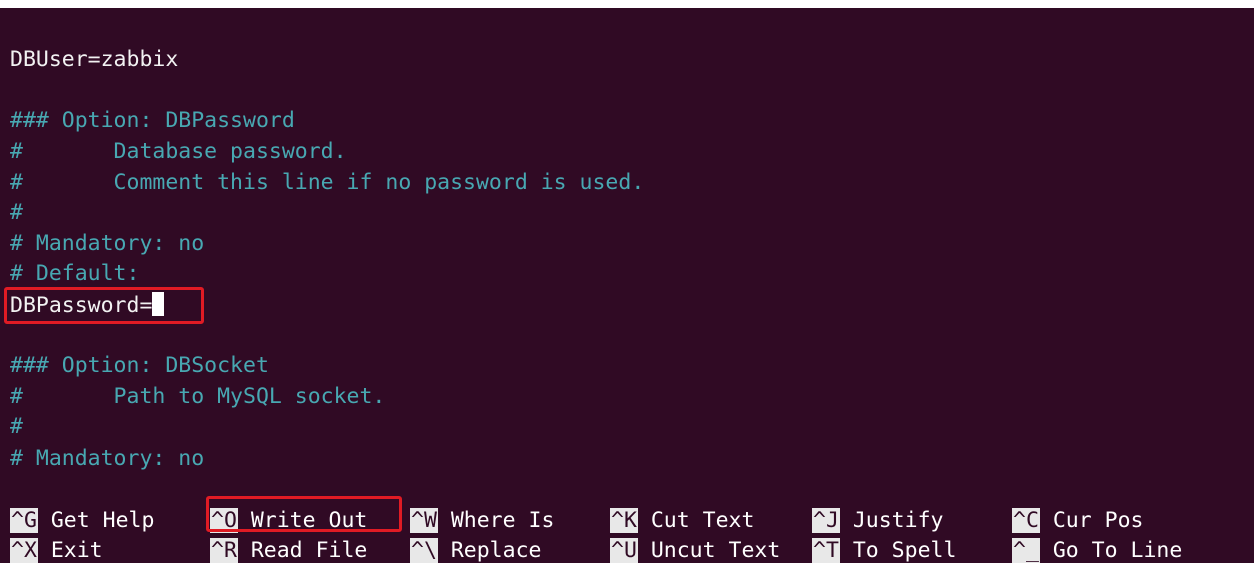 The width and height of the screenshot is (1258, 563). What do you see at coordinates (24, 550) in the screenshot?
I see `shortcut-key: ^X` at bounding box center [24, 550].